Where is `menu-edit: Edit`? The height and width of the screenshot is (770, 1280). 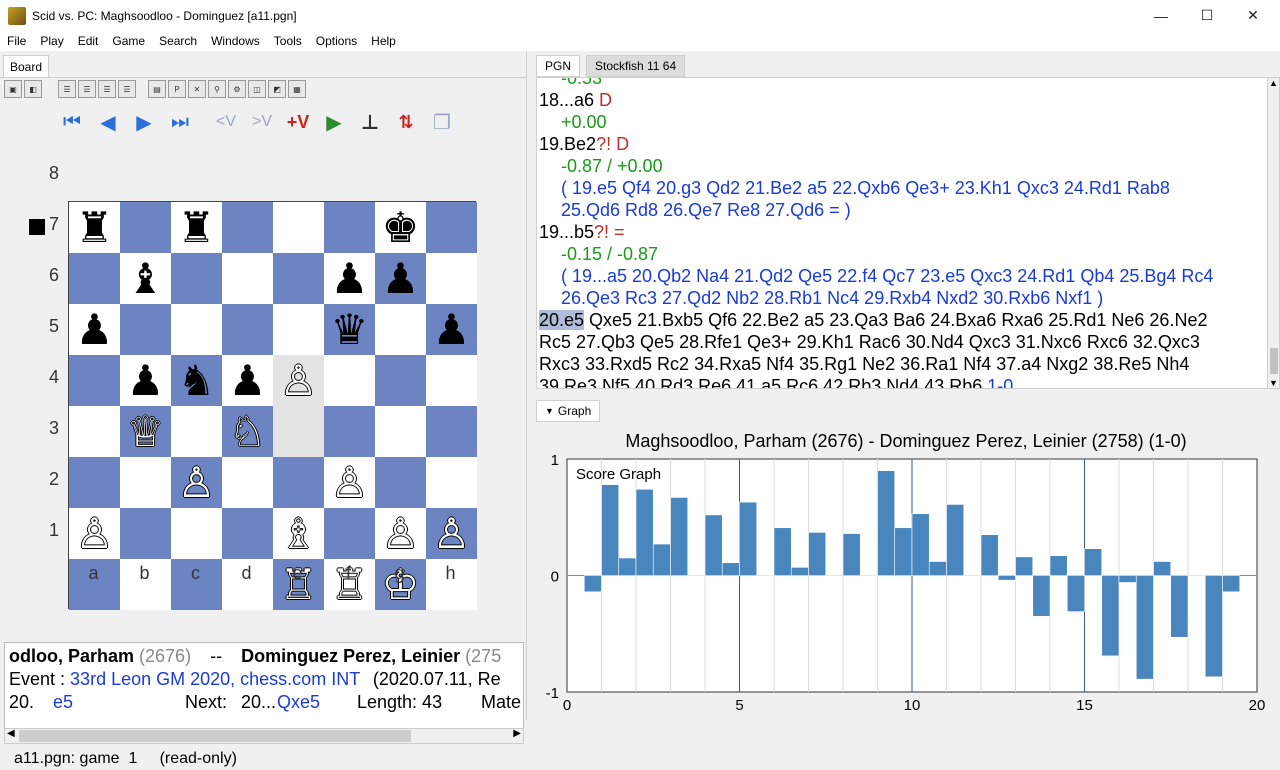
menu-edit: Edit is located at coordinates (88, 41).